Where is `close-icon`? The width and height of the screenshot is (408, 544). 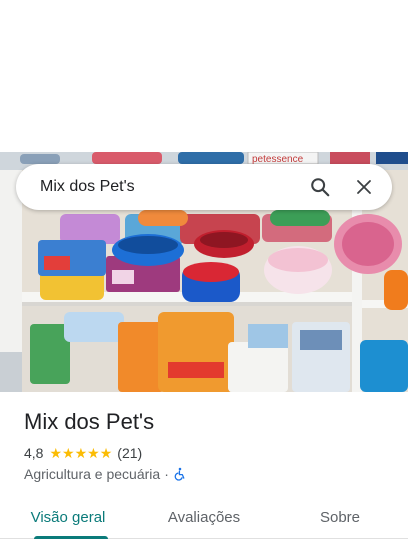 close-icon is located at coordinates (364, 187).